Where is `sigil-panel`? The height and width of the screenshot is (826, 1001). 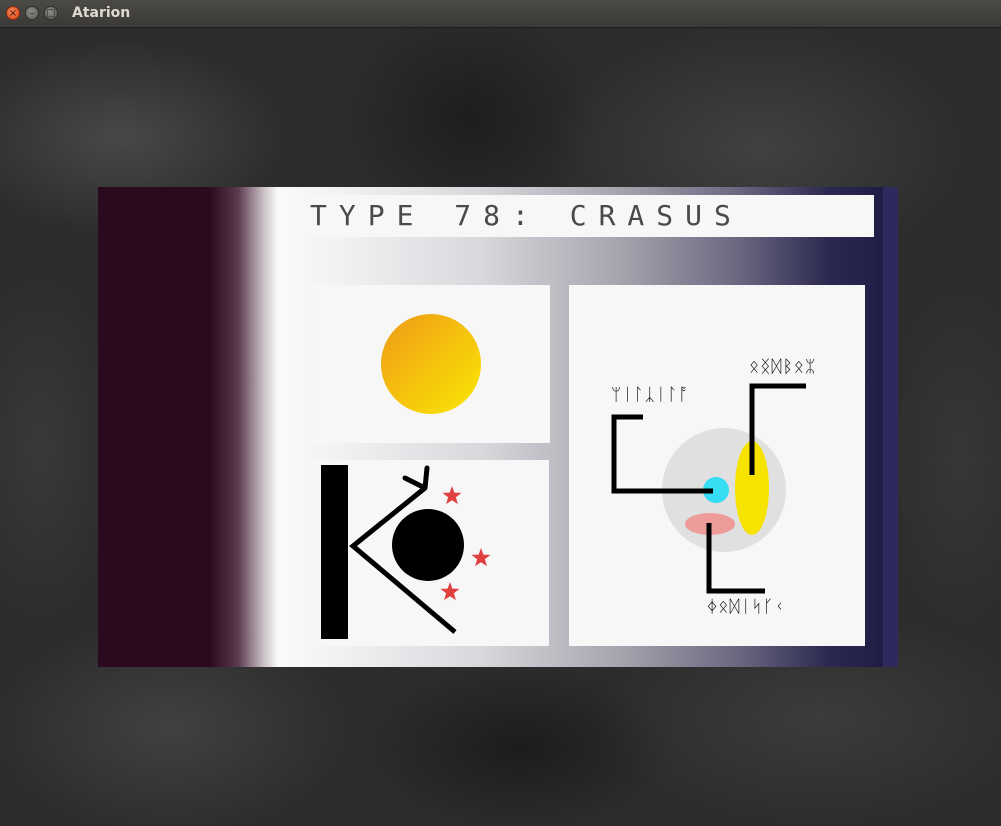 sigil-panel is located at coordinates (431, 553).